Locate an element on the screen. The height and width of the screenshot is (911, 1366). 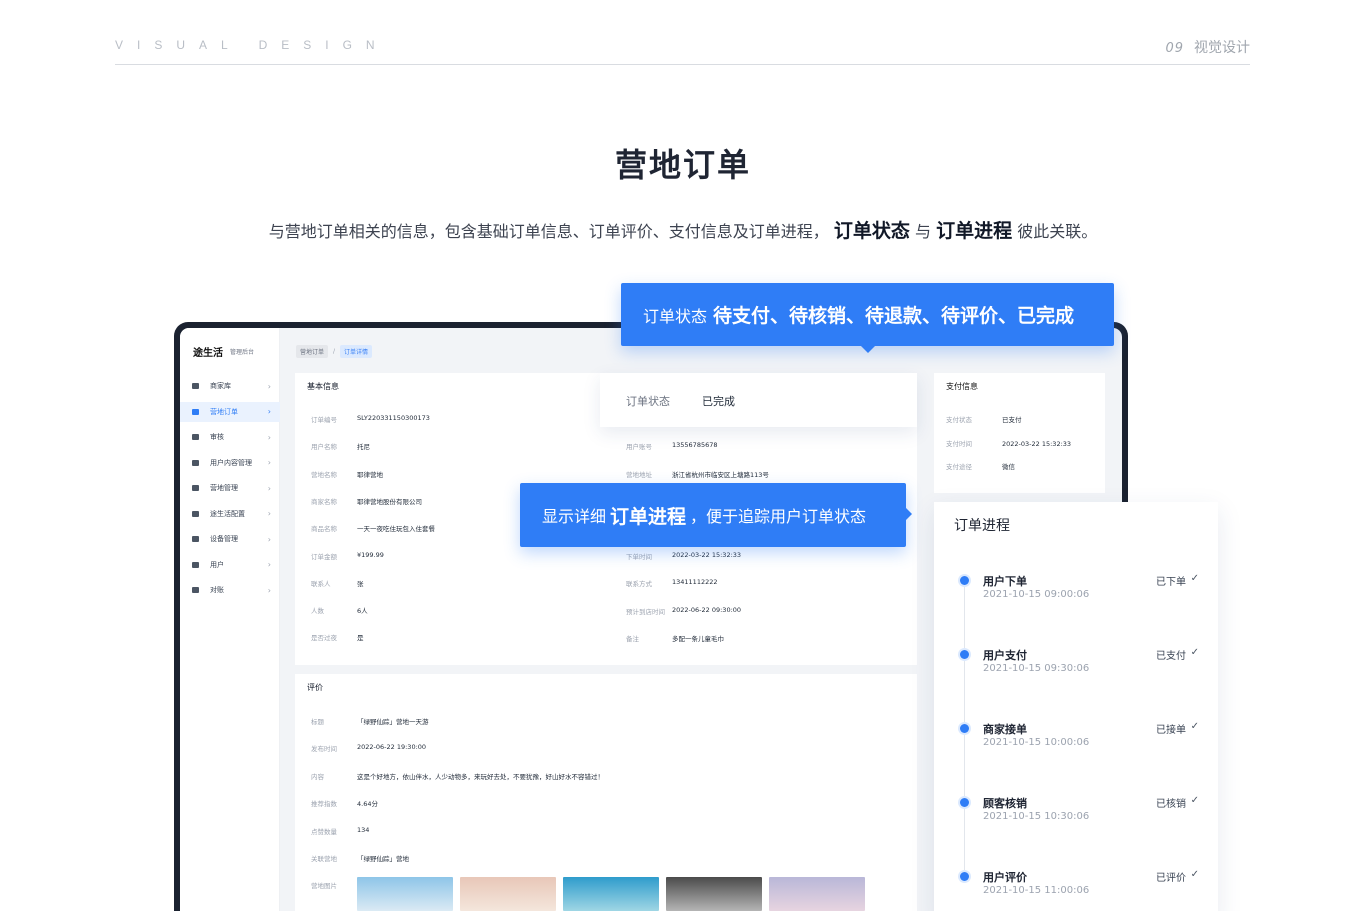
subtitle-text-before: 与营地订单相关的信息，包含基础订单信息、订单评价、支付信息及订单进程， is located at coordinates (548, 231).